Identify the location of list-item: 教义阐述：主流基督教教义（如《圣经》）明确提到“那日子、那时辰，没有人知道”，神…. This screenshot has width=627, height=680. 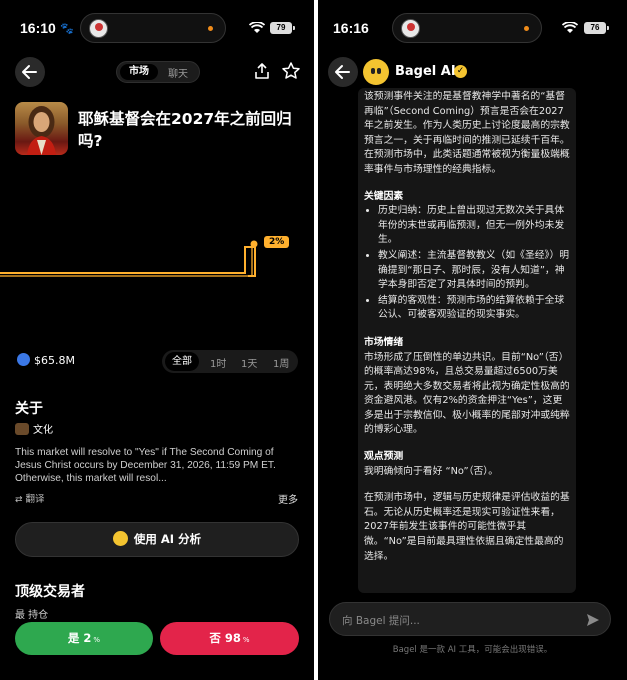
(475, 271).